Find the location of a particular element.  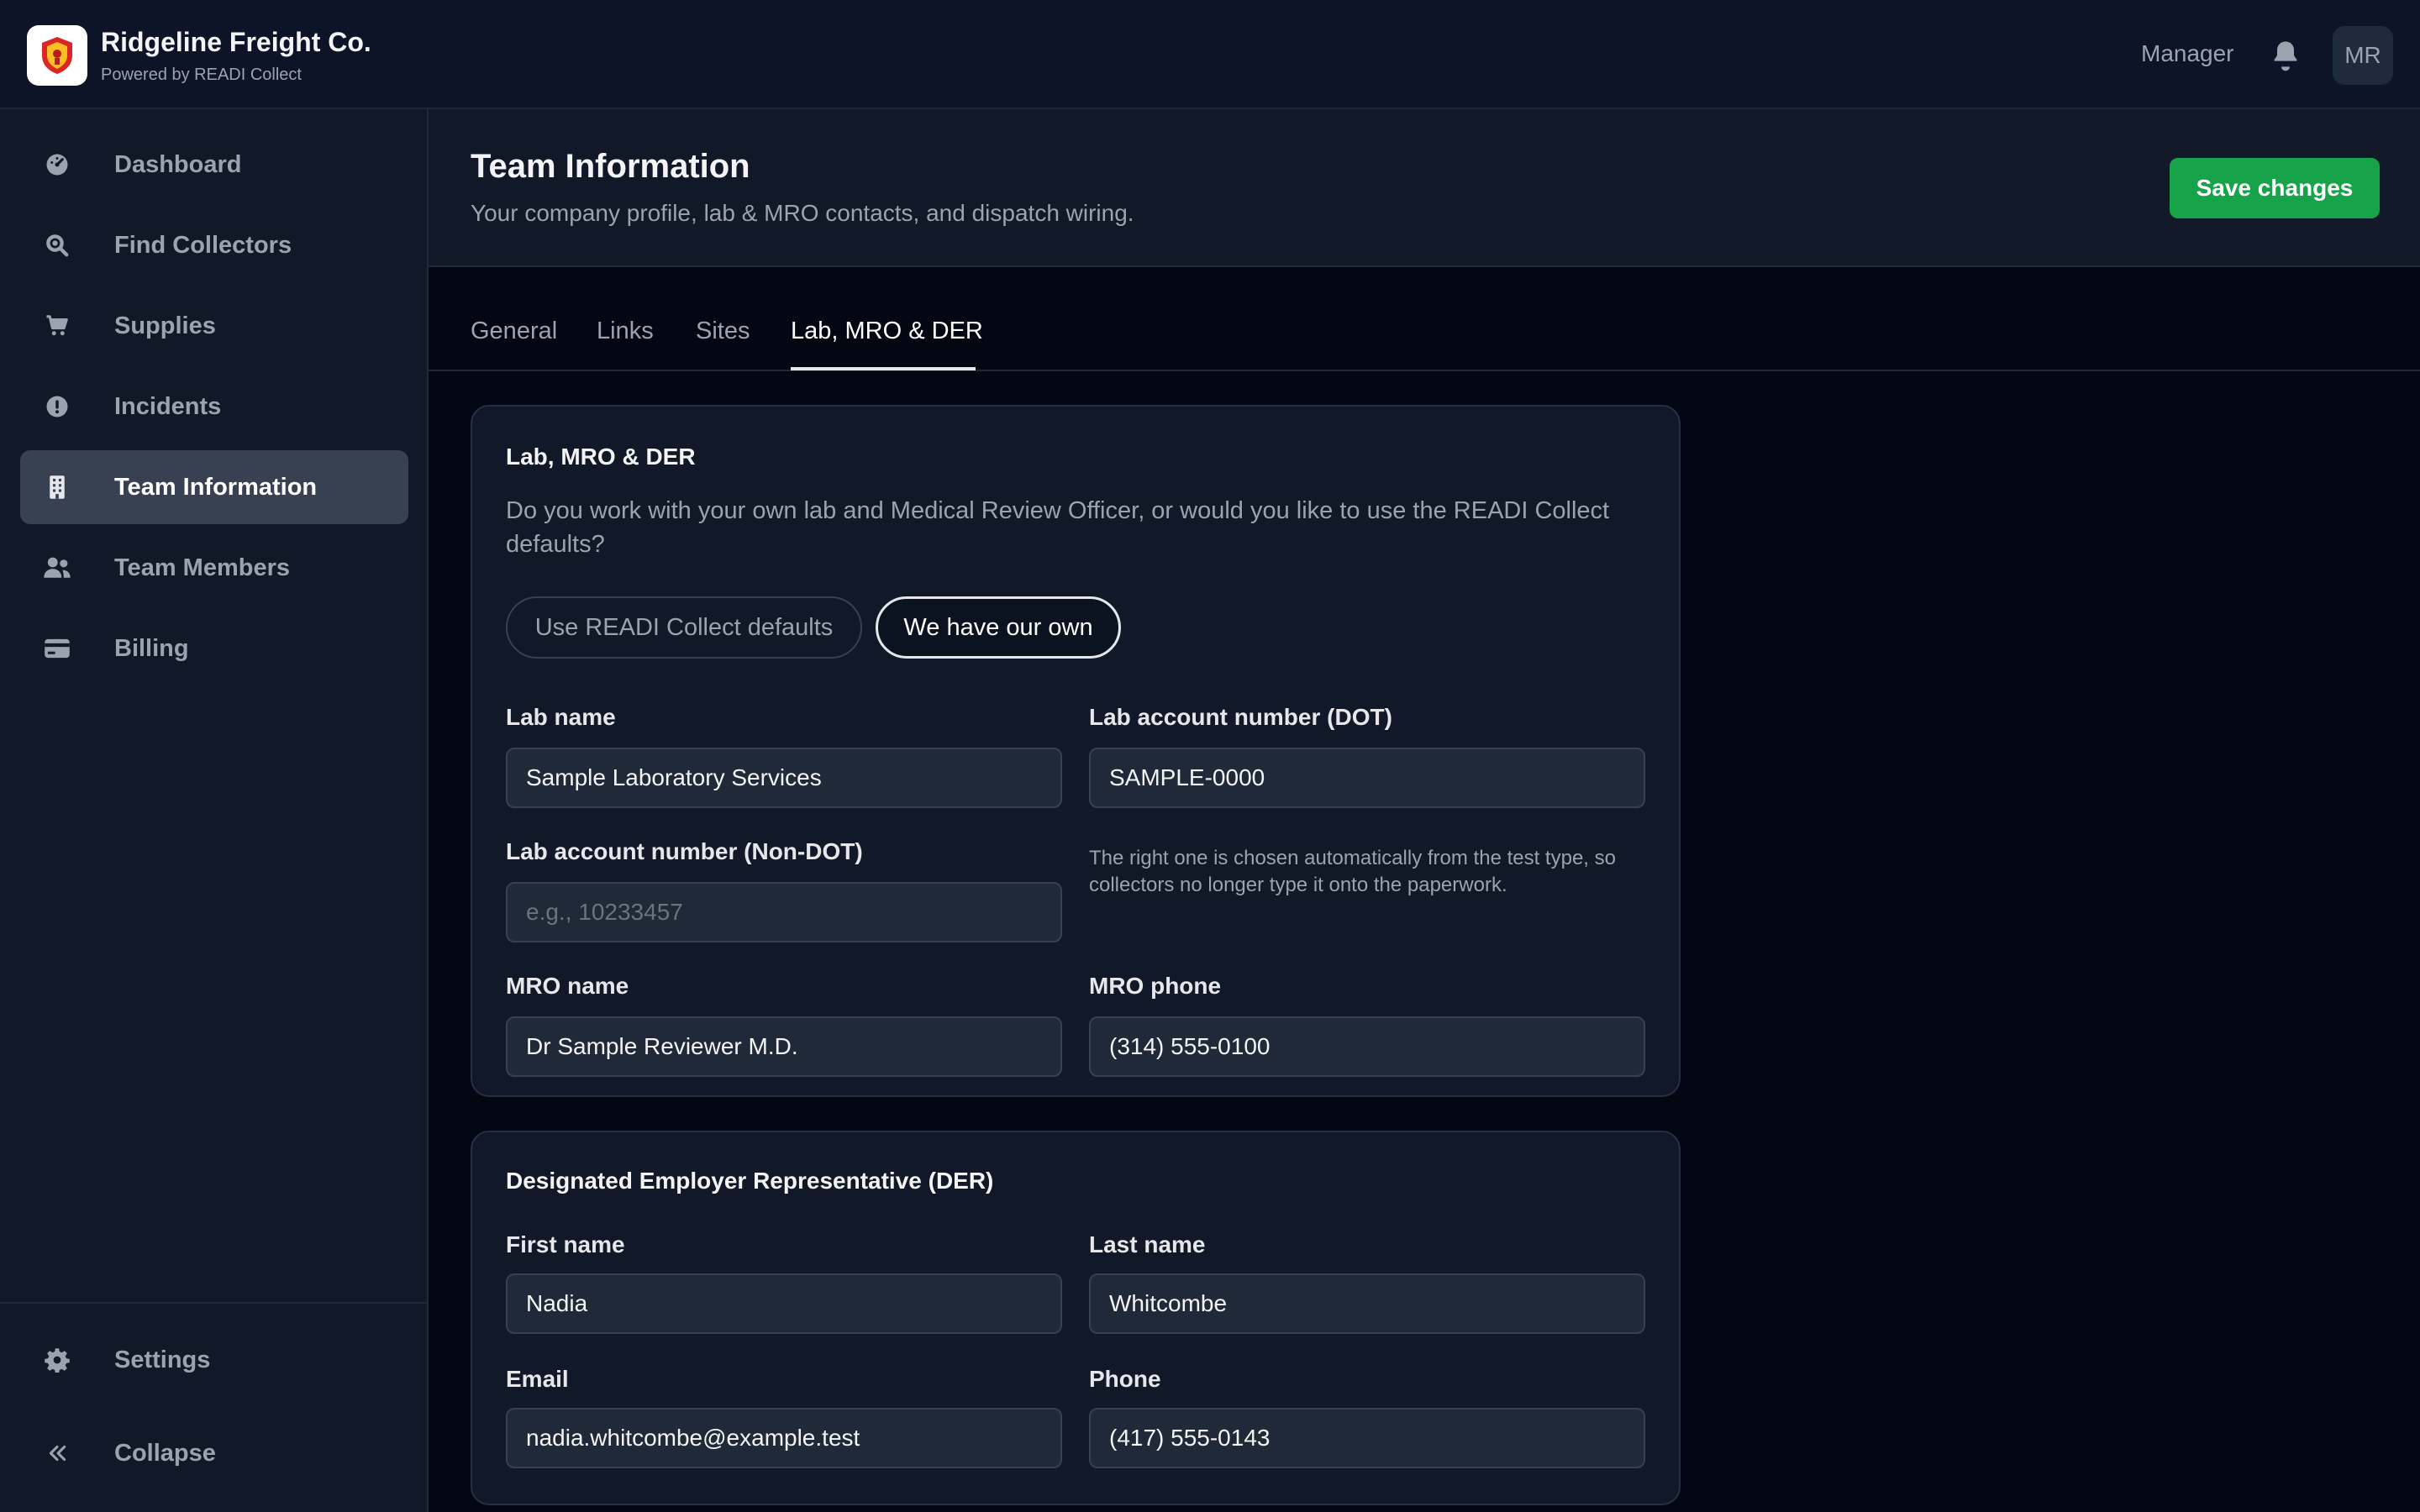

sidebar-item-supplies: Supplies is located at coordinates (214, 326).